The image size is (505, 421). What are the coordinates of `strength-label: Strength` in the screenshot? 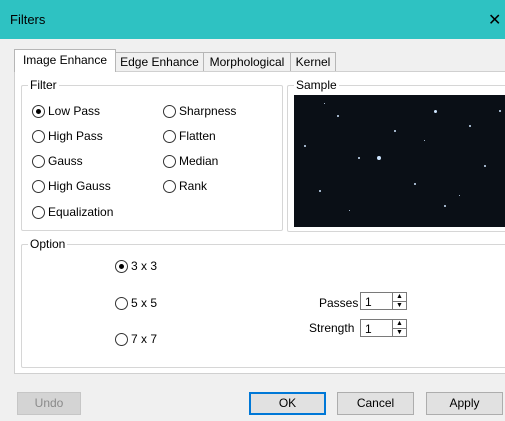 It's located at (332, 328).